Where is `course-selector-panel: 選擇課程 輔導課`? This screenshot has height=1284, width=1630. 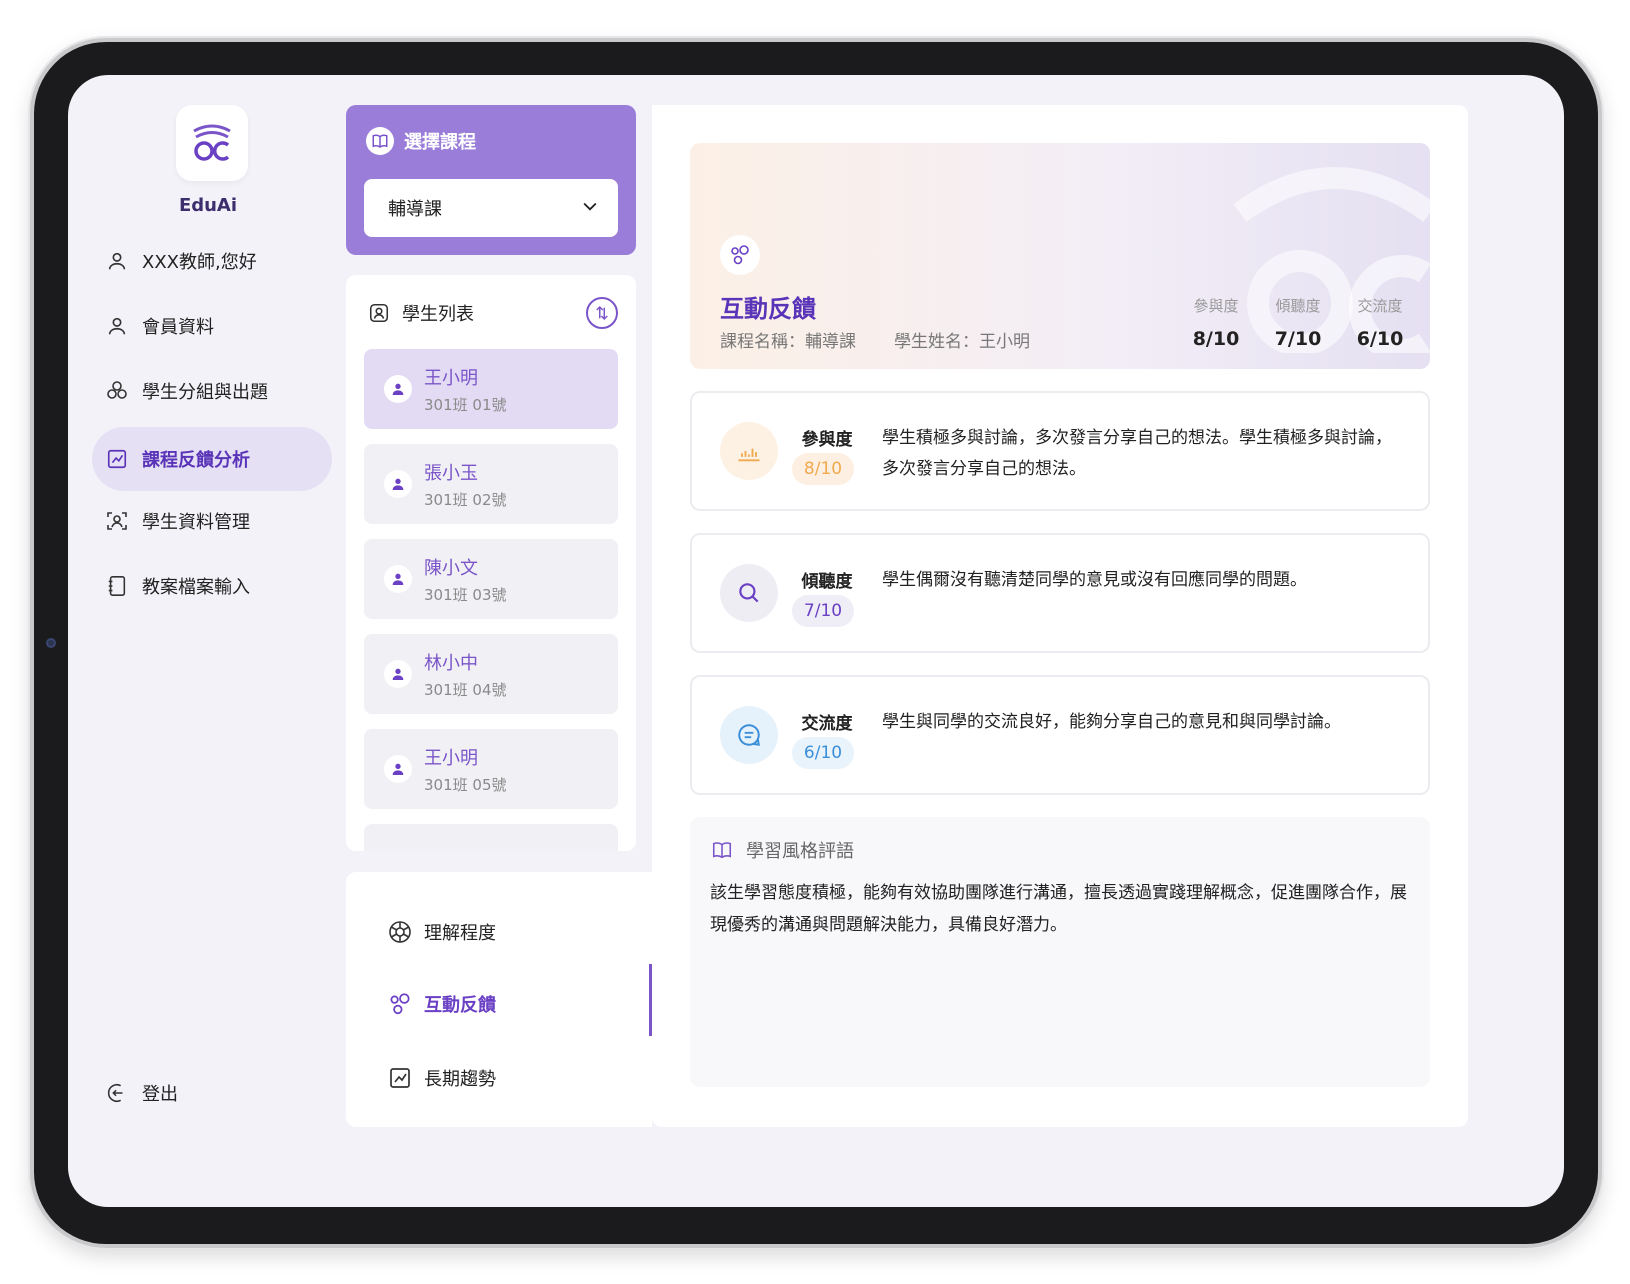 course-selector-panel: 選擇課程 輔導課 is located at coordinates (491, 180).